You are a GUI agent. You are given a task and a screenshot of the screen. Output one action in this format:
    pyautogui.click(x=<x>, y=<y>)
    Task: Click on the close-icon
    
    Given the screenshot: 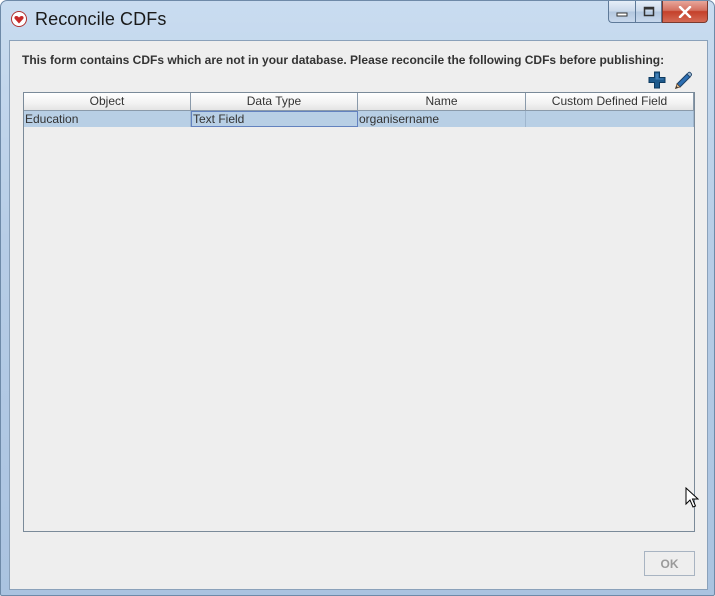 What is the action you would take?
    pyautogui.click(x=685, y=11)
    